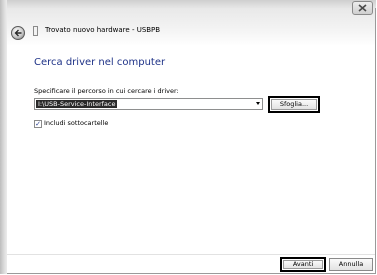 This screenshot has height=275, width=377. I want to click on next-button: Avanti, so click(303, 264).